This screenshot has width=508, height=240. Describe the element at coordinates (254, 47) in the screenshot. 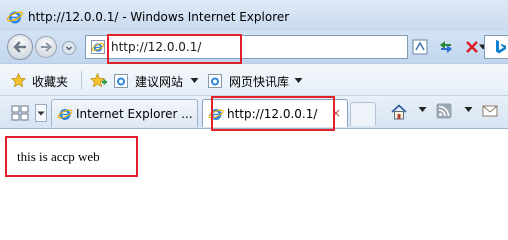

I see `navigation-bar: http://12.0.0.1/` at that location.